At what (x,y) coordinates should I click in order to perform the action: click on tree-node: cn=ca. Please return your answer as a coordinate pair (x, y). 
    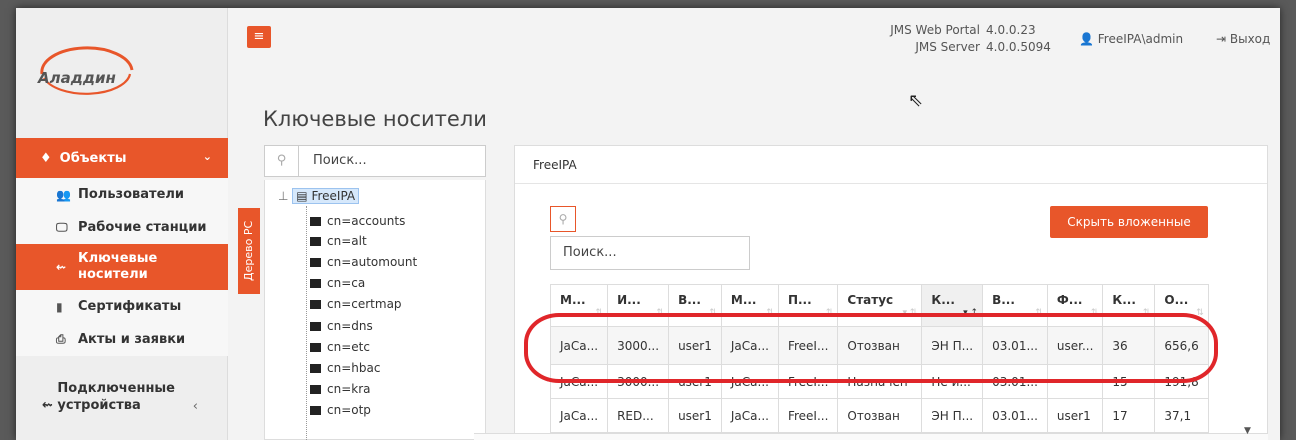
    Looking at the image, I should click on (337, 283).